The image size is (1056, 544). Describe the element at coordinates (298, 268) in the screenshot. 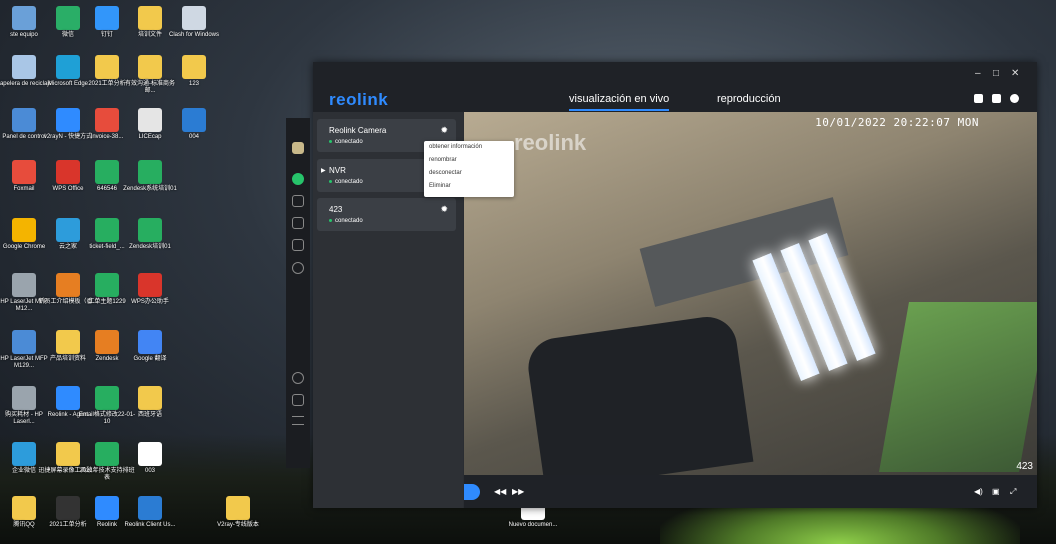

I see `config-icon` at that location.